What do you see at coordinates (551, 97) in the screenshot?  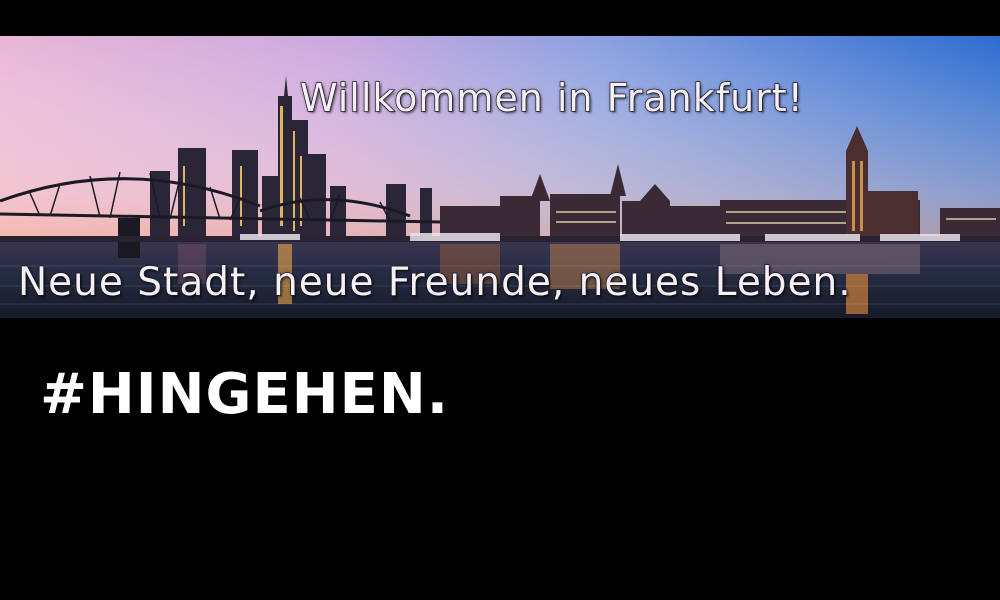 I see `welcome-headline: Willkommen in Frankfurt!` at bounding box center [551, 97].